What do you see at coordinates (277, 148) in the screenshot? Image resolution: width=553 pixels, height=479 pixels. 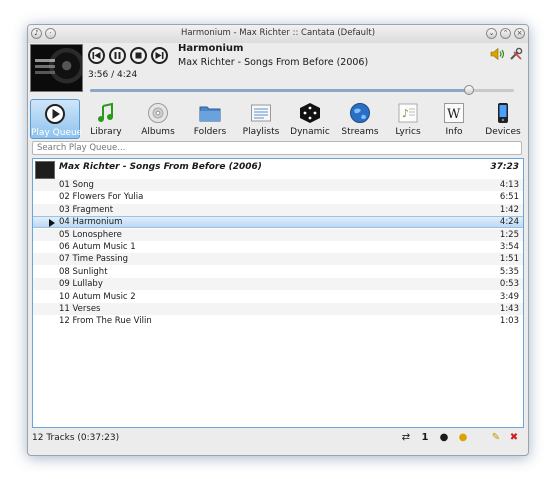 I see `search-play-queue-input` at bounding box center [277, 148].